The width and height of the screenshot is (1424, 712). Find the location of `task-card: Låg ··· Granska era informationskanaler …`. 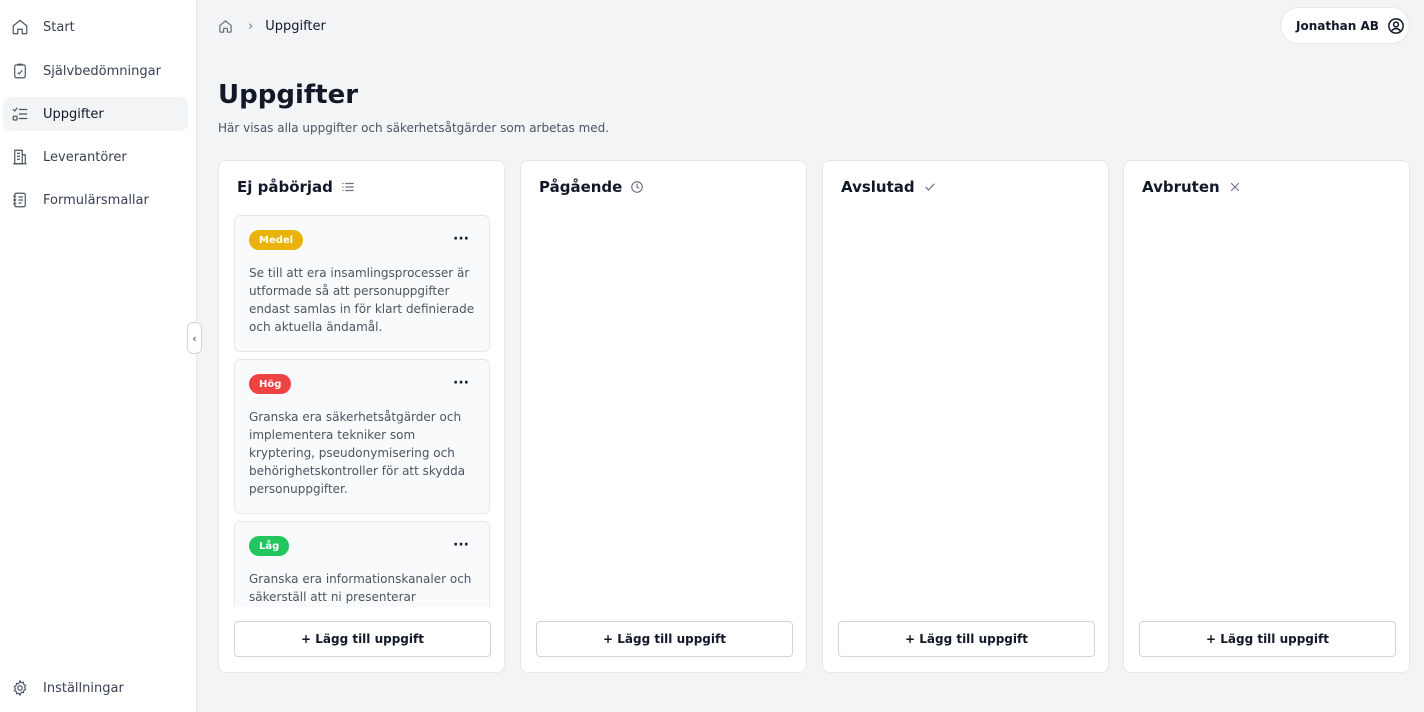

task-card: Låg ··· Granska era informationskanaler … is located at coordinates (362, 564).